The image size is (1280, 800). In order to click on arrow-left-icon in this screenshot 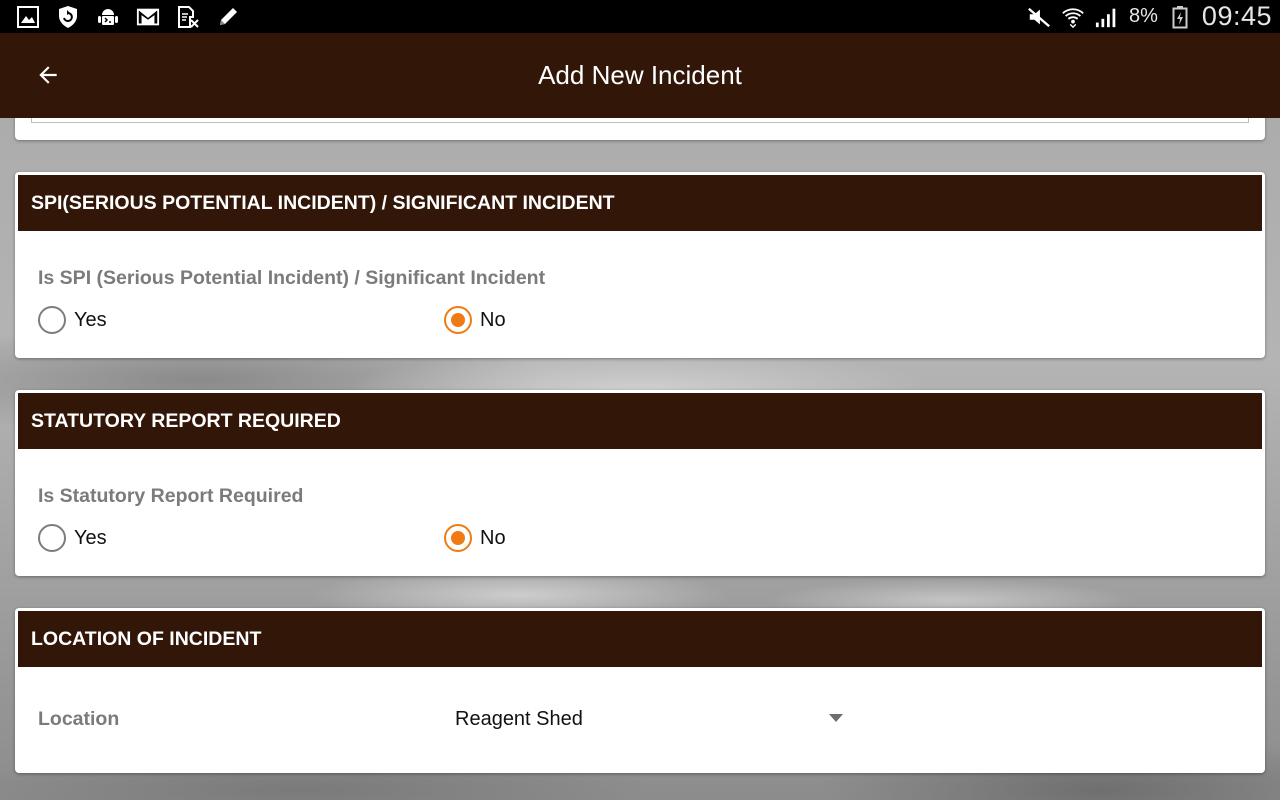, I will do `click(48, 77)`.